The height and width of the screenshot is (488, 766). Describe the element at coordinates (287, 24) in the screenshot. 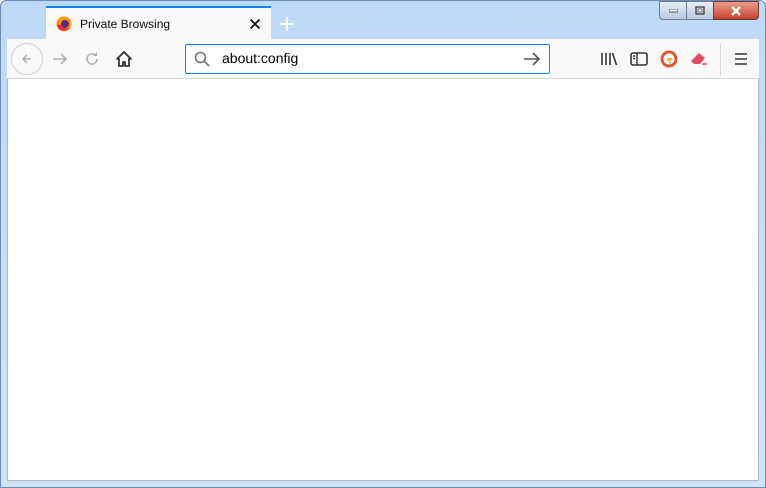

I see `plus-icon` at that location.